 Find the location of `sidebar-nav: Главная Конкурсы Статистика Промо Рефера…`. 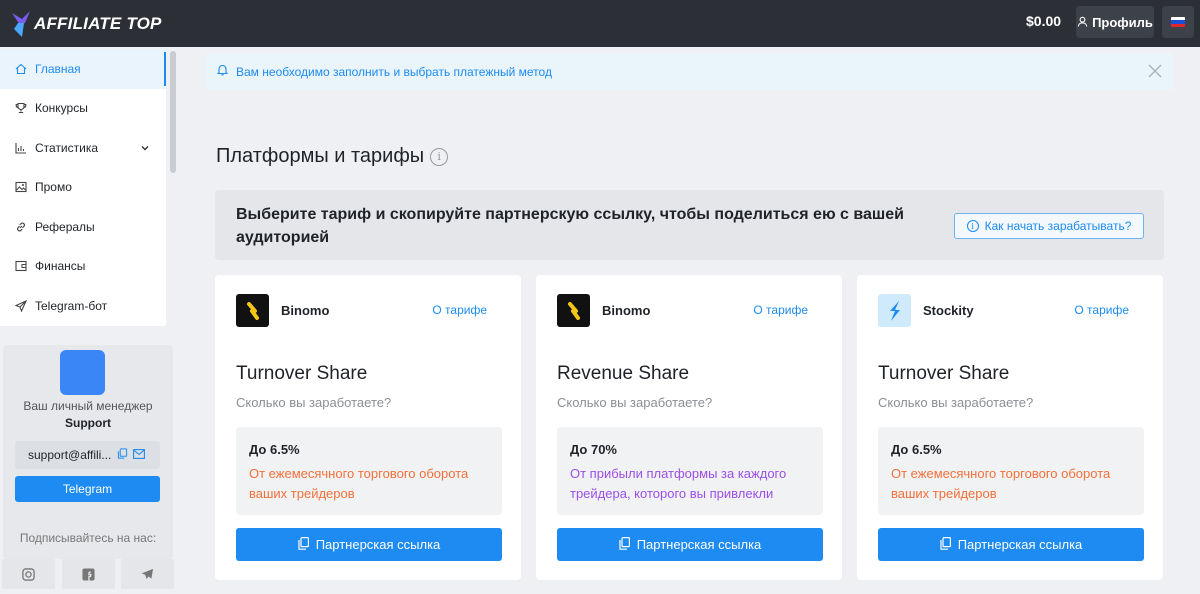

sidebar-nav: Главная Конкурсы Статистика Промо Рефера… is located at coordinates (83, 187).